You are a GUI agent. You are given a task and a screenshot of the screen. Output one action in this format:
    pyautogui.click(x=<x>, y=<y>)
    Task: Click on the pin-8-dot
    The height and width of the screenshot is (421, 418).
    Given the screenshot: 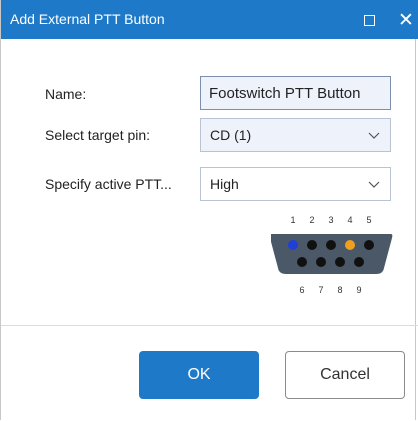 What is the action you would take?
    pyautogui.click(x=340, y=262)
    